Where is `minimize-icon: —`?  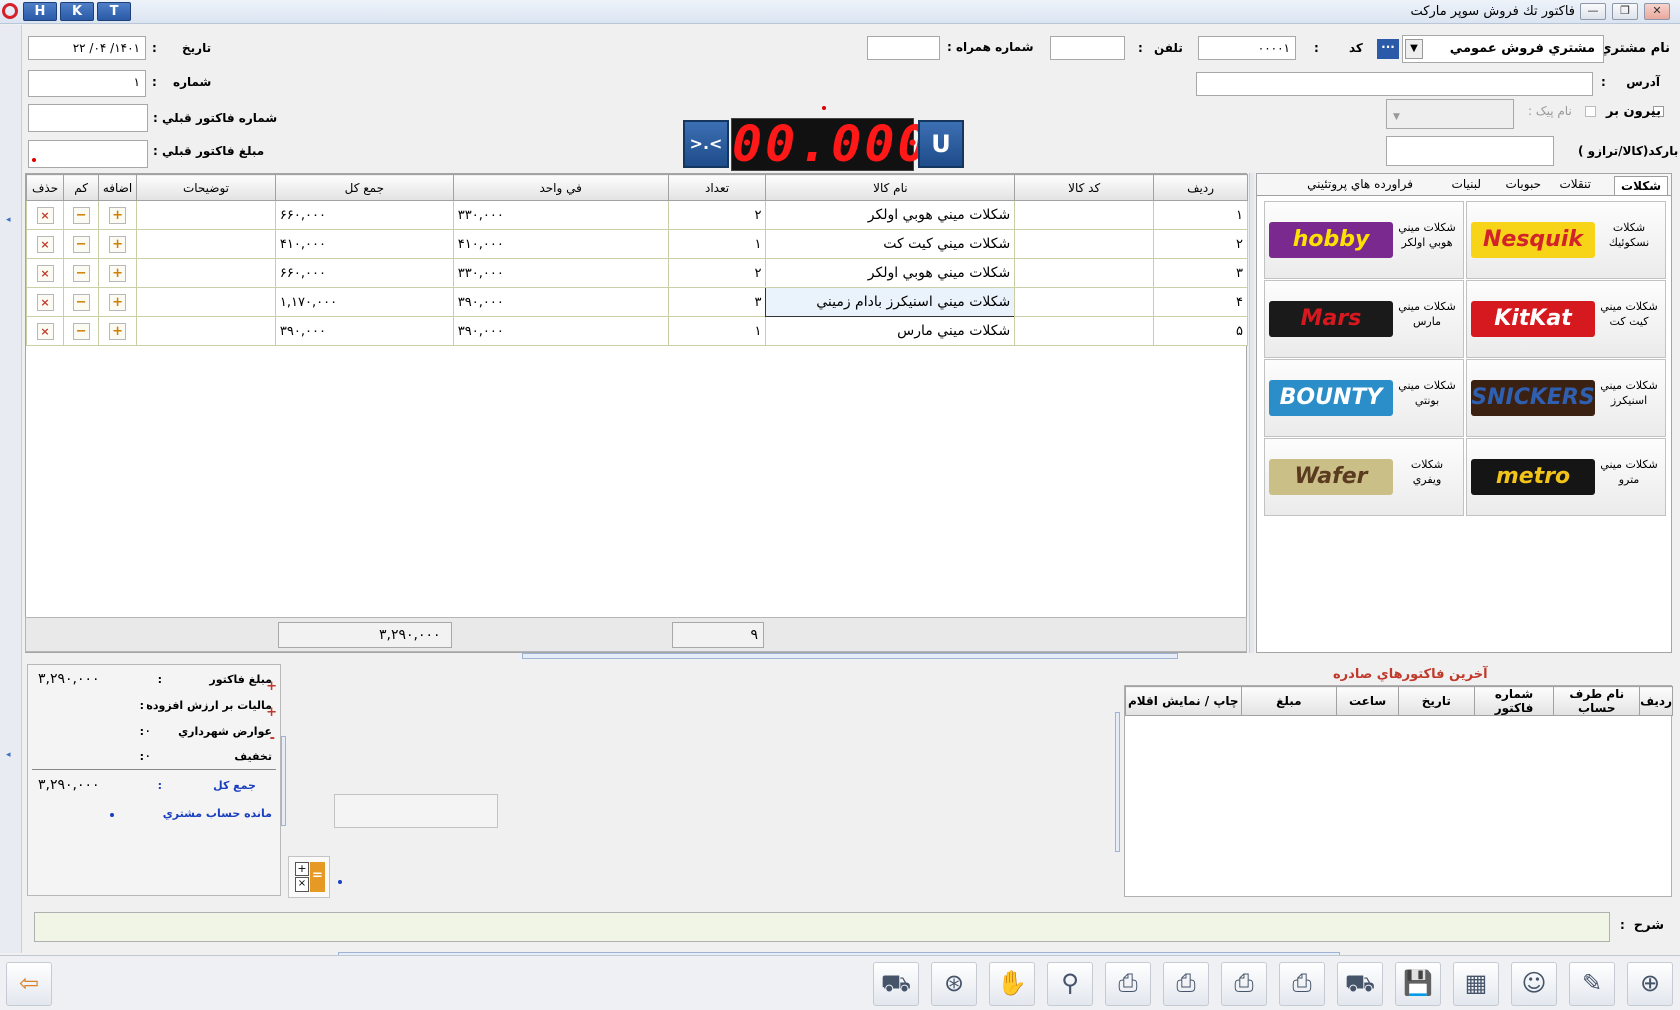 minimize-icon: — is located at coordinates (1593, 11).